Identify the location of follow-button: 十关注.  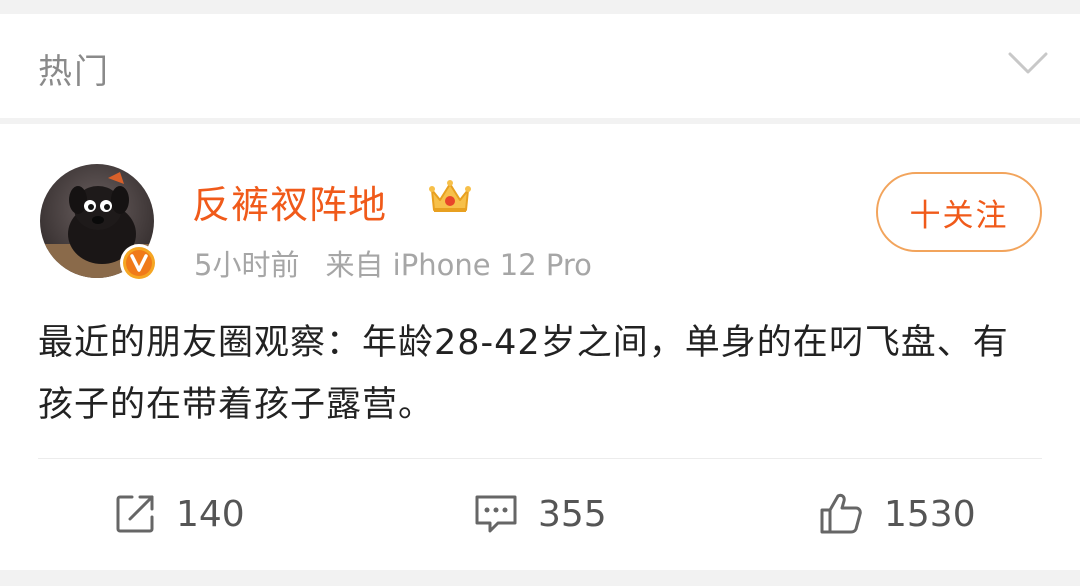
(959, 212).